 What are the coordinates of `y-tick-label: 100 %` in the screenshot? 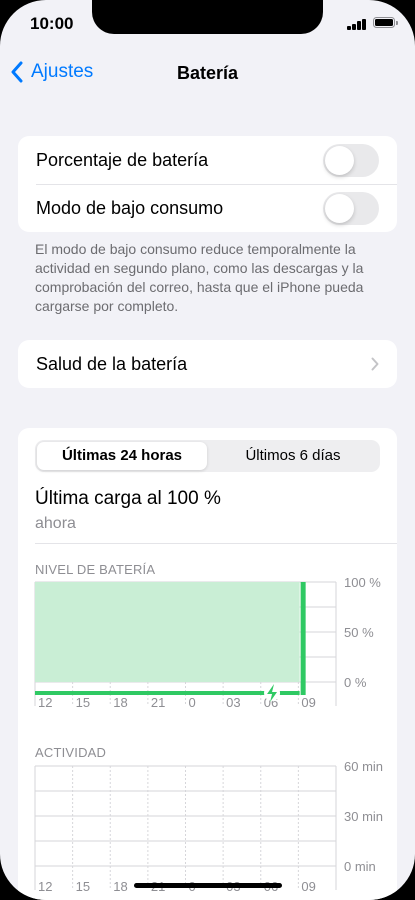 It's located at (362, 582).